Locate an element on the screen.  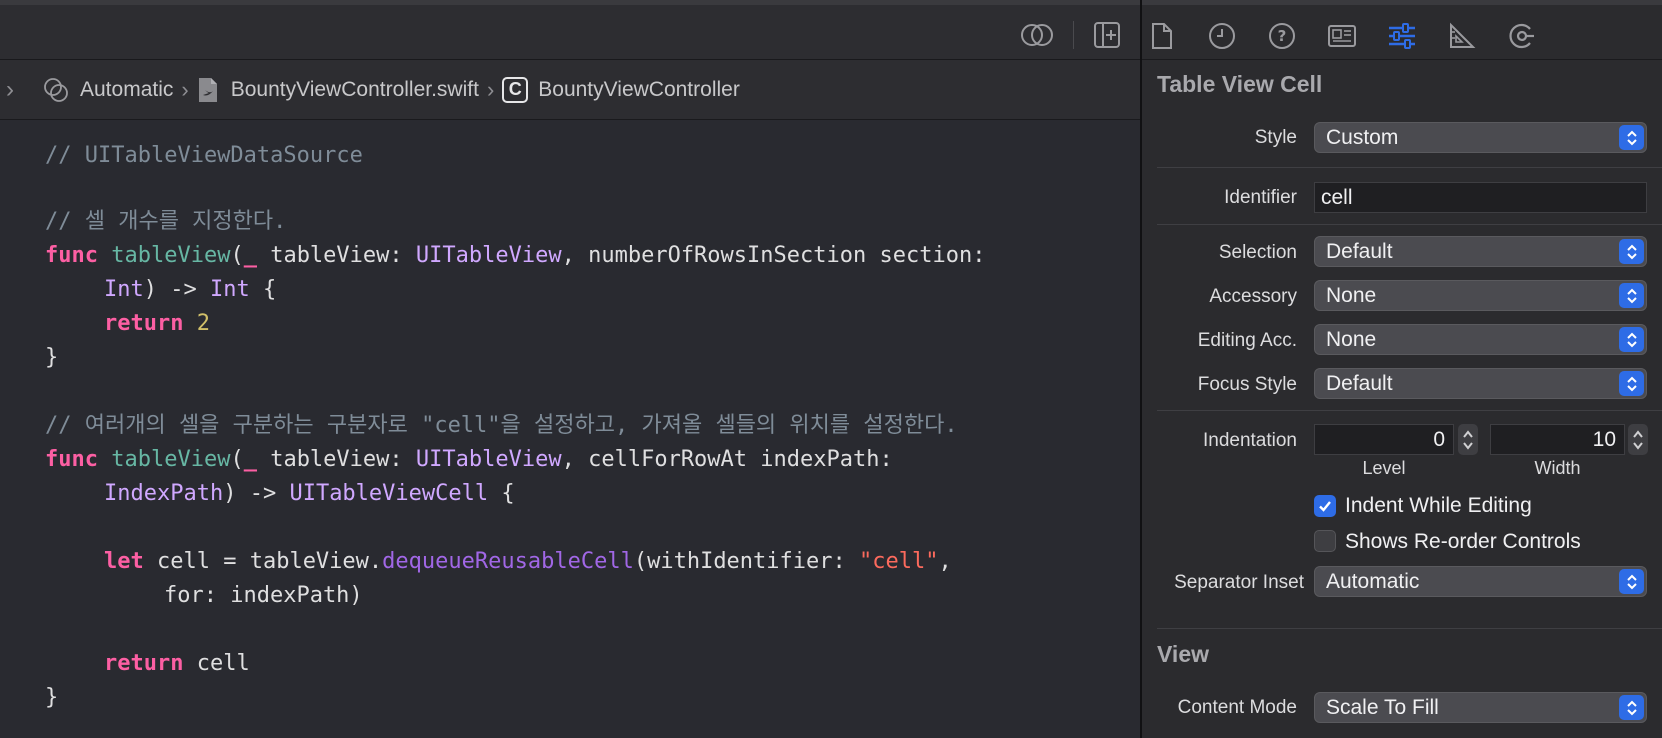
indentation-width-field: 10 is located at coordinates (1557, 439).